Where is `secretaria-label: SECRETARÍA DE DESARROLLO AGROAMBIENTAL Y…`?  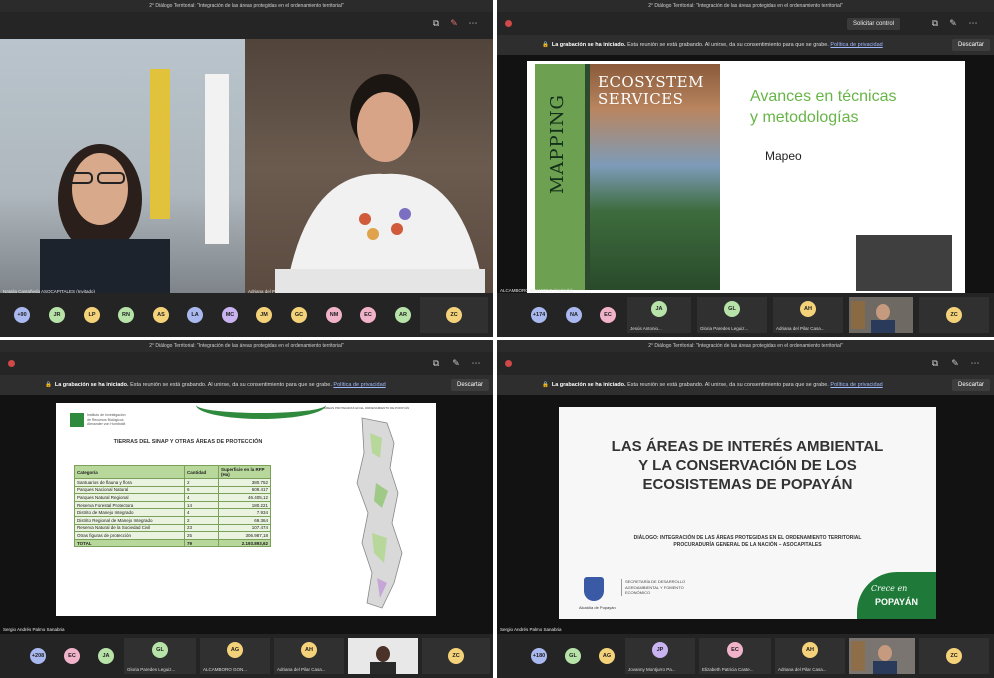
secretaria-label: SECRETARÍA DE DESARROLLO AGROAMBIENTAL Y… is located at coordinates (661, 587).